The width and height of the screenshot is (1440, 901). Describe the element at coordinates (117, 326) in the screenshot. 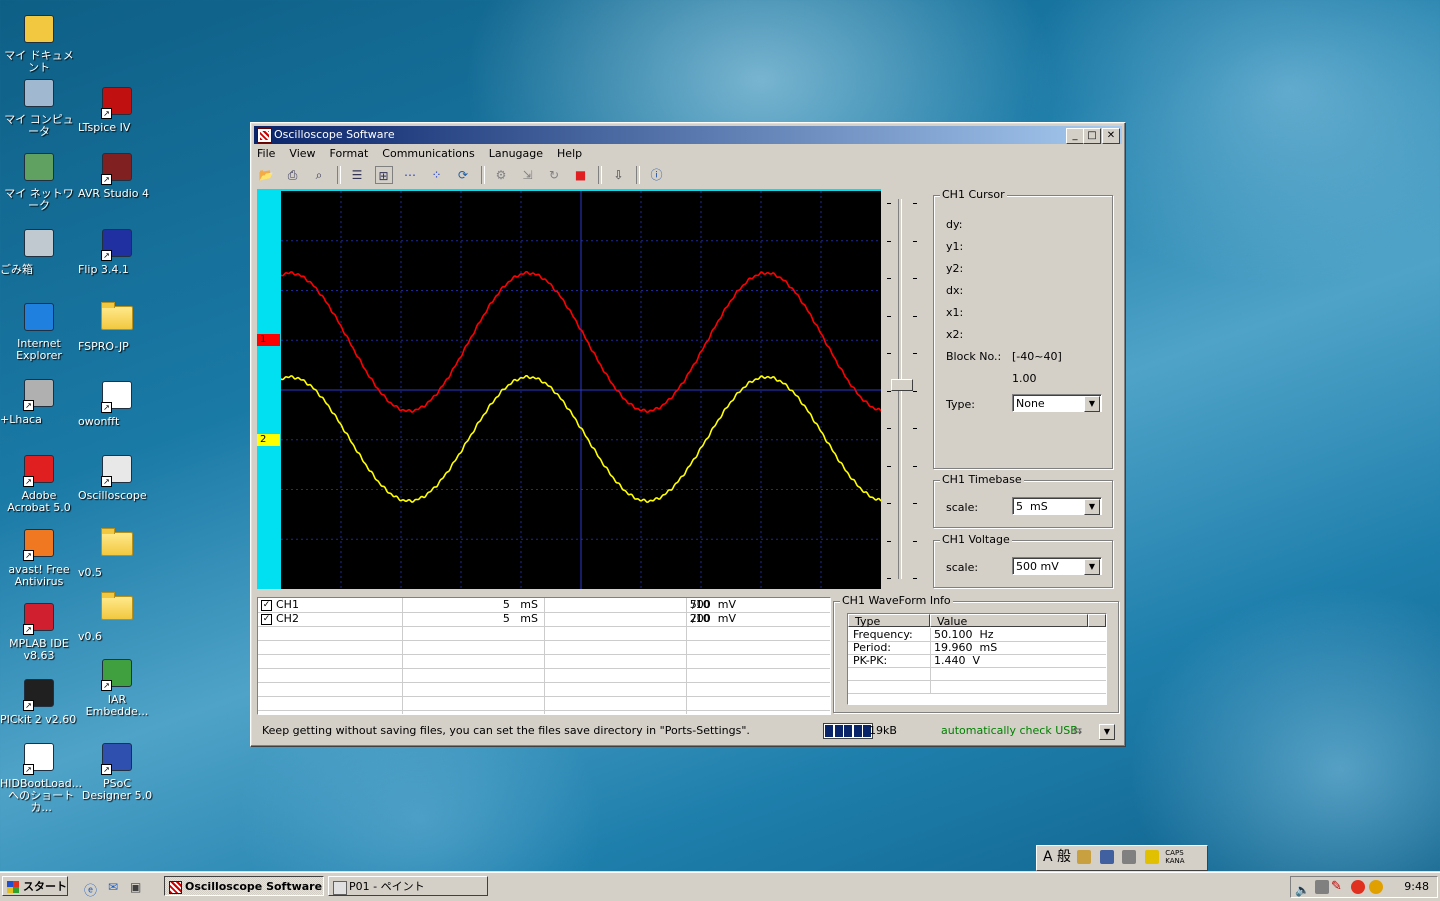

I see `desktop-icon: FSPRO-JP` at that location.